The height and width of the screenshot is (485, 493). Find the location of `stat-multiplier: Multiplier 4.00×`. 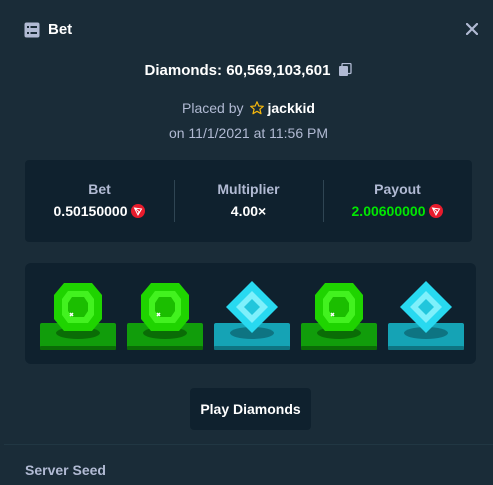

stat-multiplier: Multiplier 4.00× is located at coordinates (248, 201).